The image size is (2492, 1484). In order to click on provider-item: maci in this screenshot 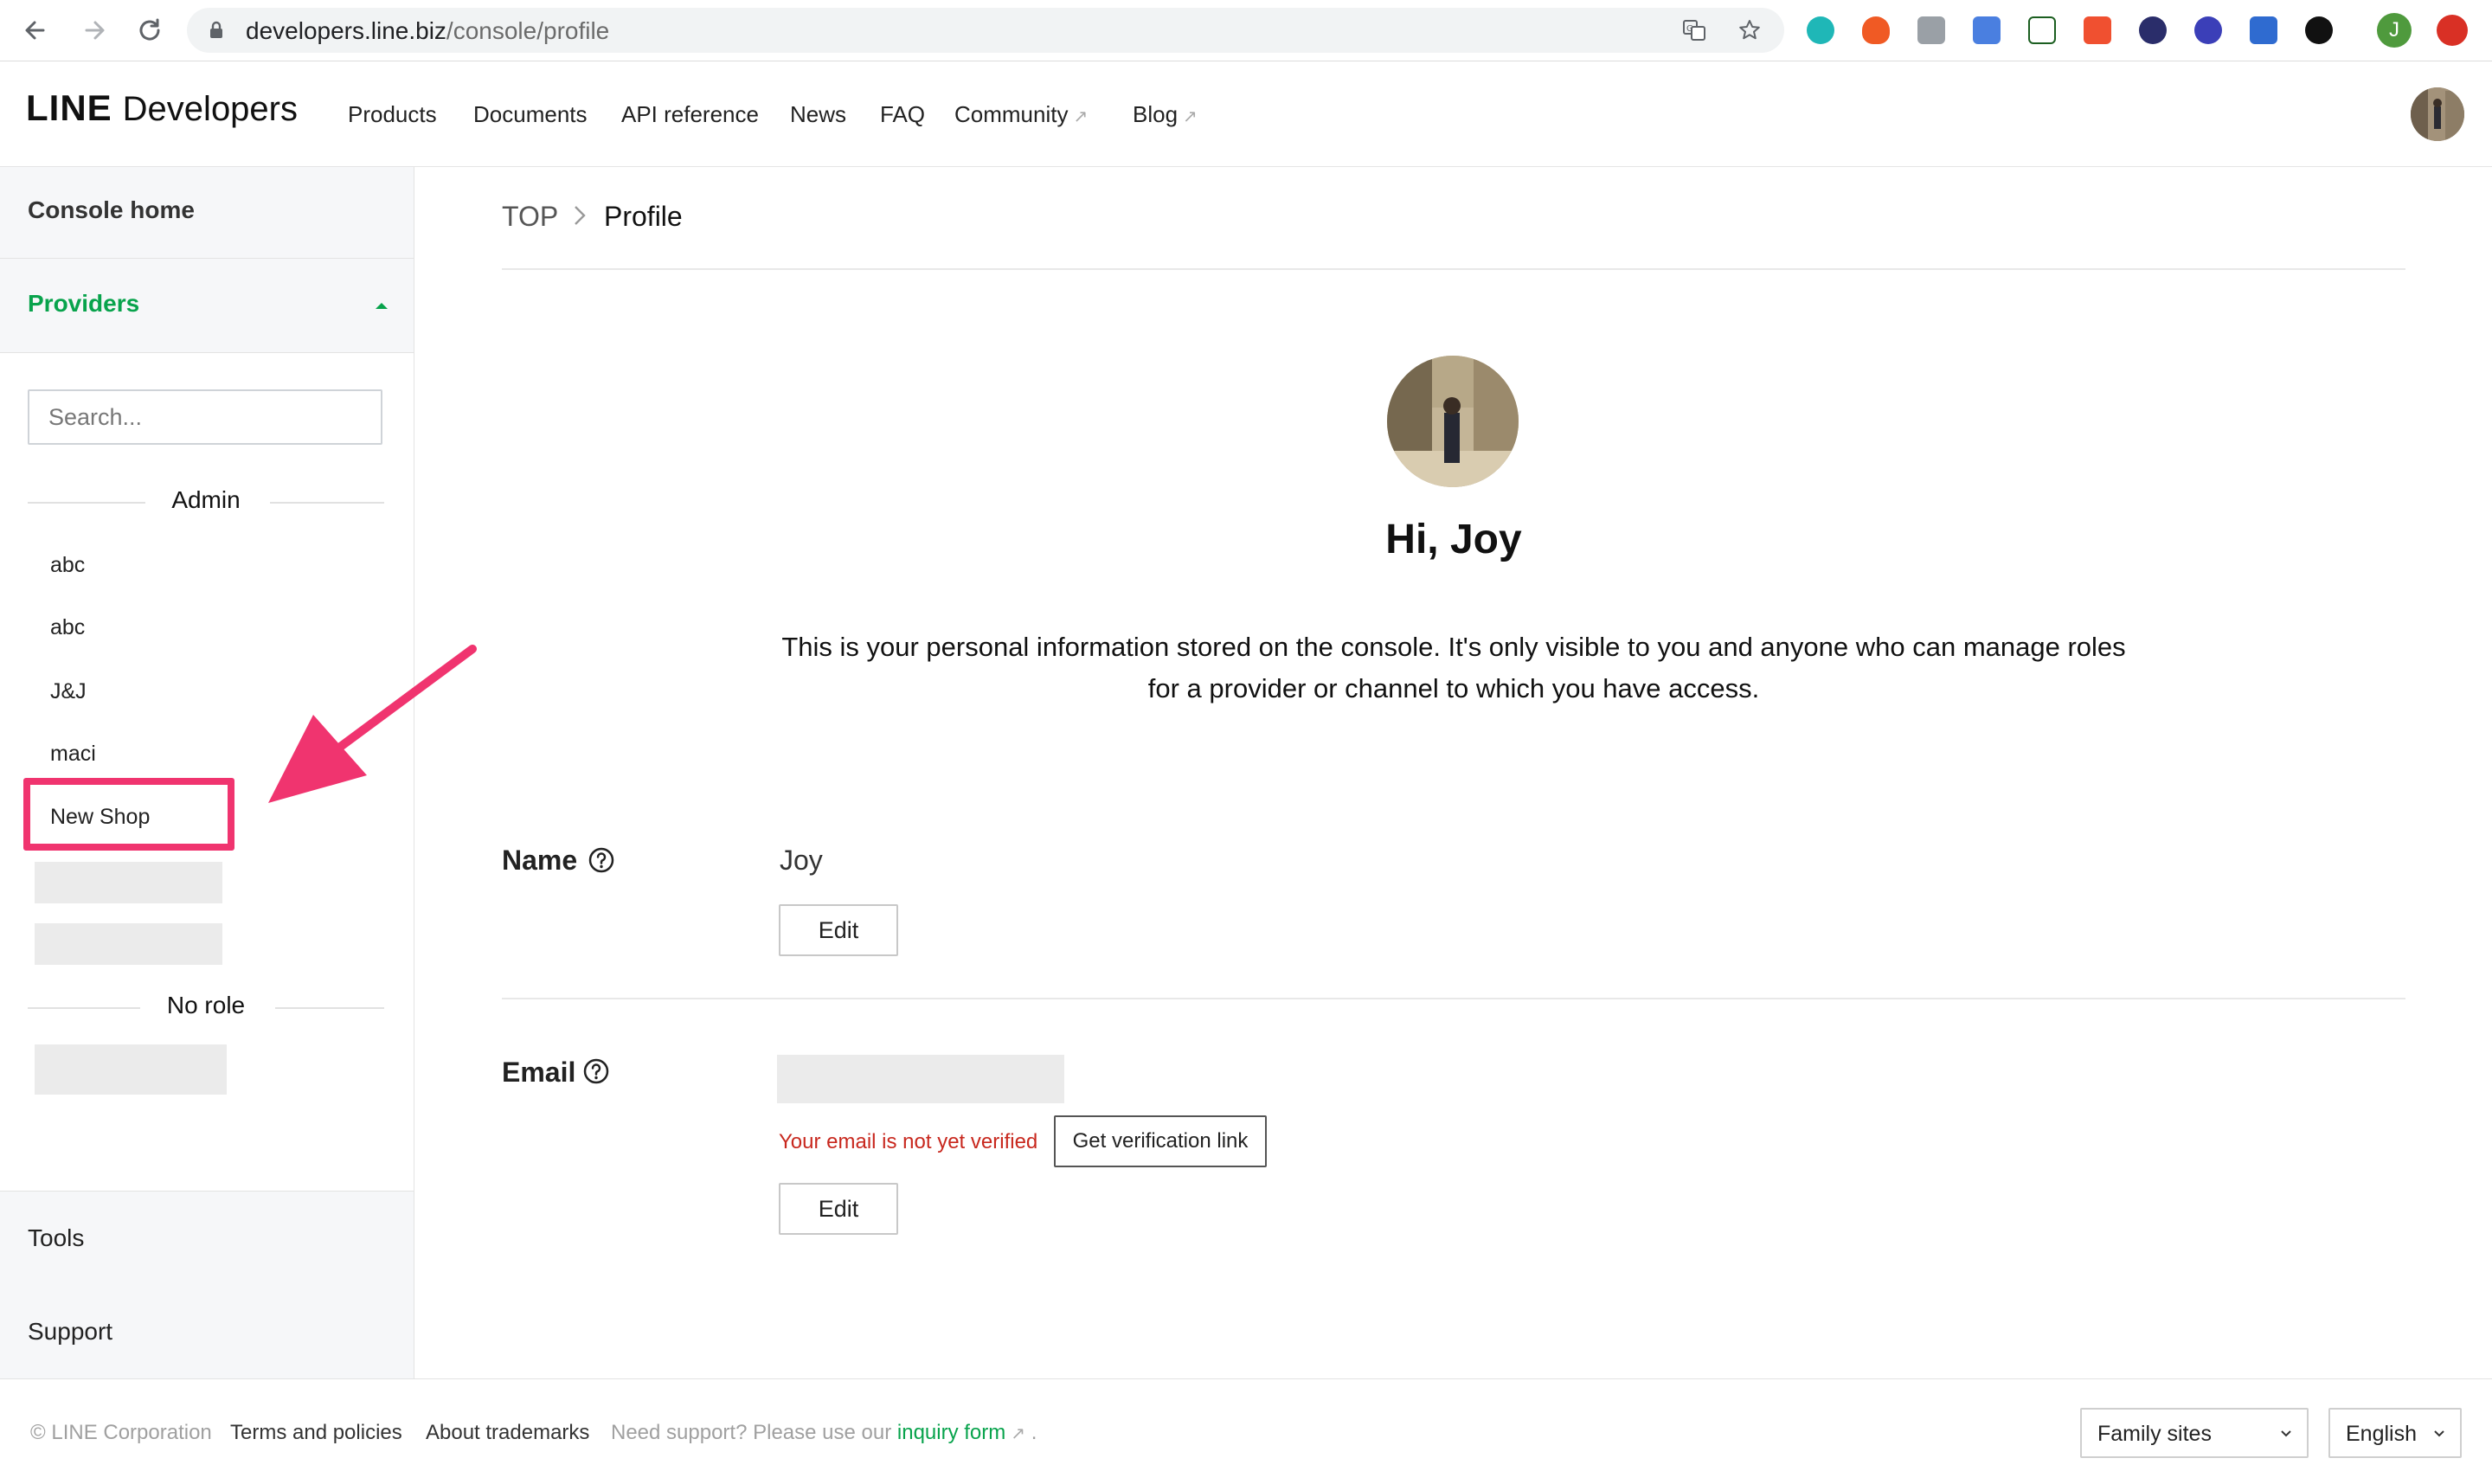, I will do `click(73, 754)`.